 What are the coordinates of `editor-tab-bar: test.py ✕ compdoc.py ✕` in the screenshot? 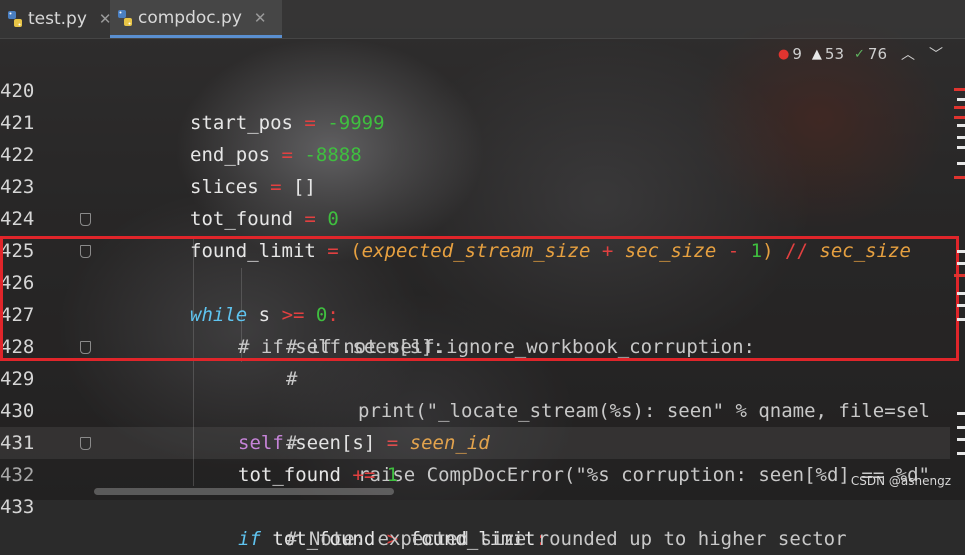 It's located at (482, 19).